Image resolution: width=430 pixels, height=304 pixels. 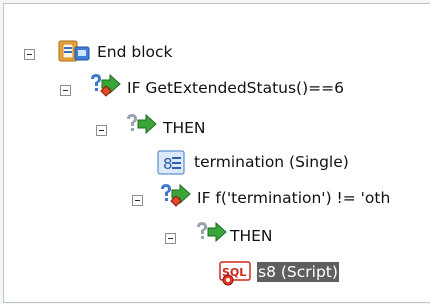 I want to click on tree-node-label: termination (Single), so click(x=271, y=162).